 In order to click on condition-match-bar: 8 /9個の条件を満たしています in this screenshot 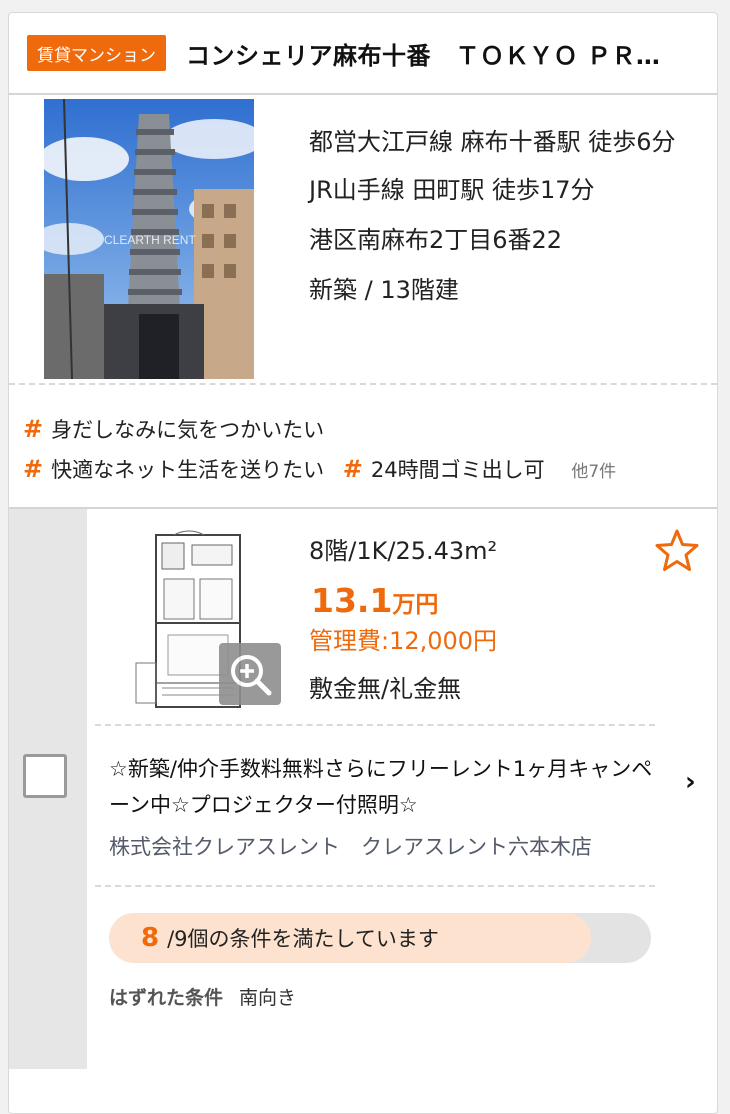, I will do `click(380, 938)`.